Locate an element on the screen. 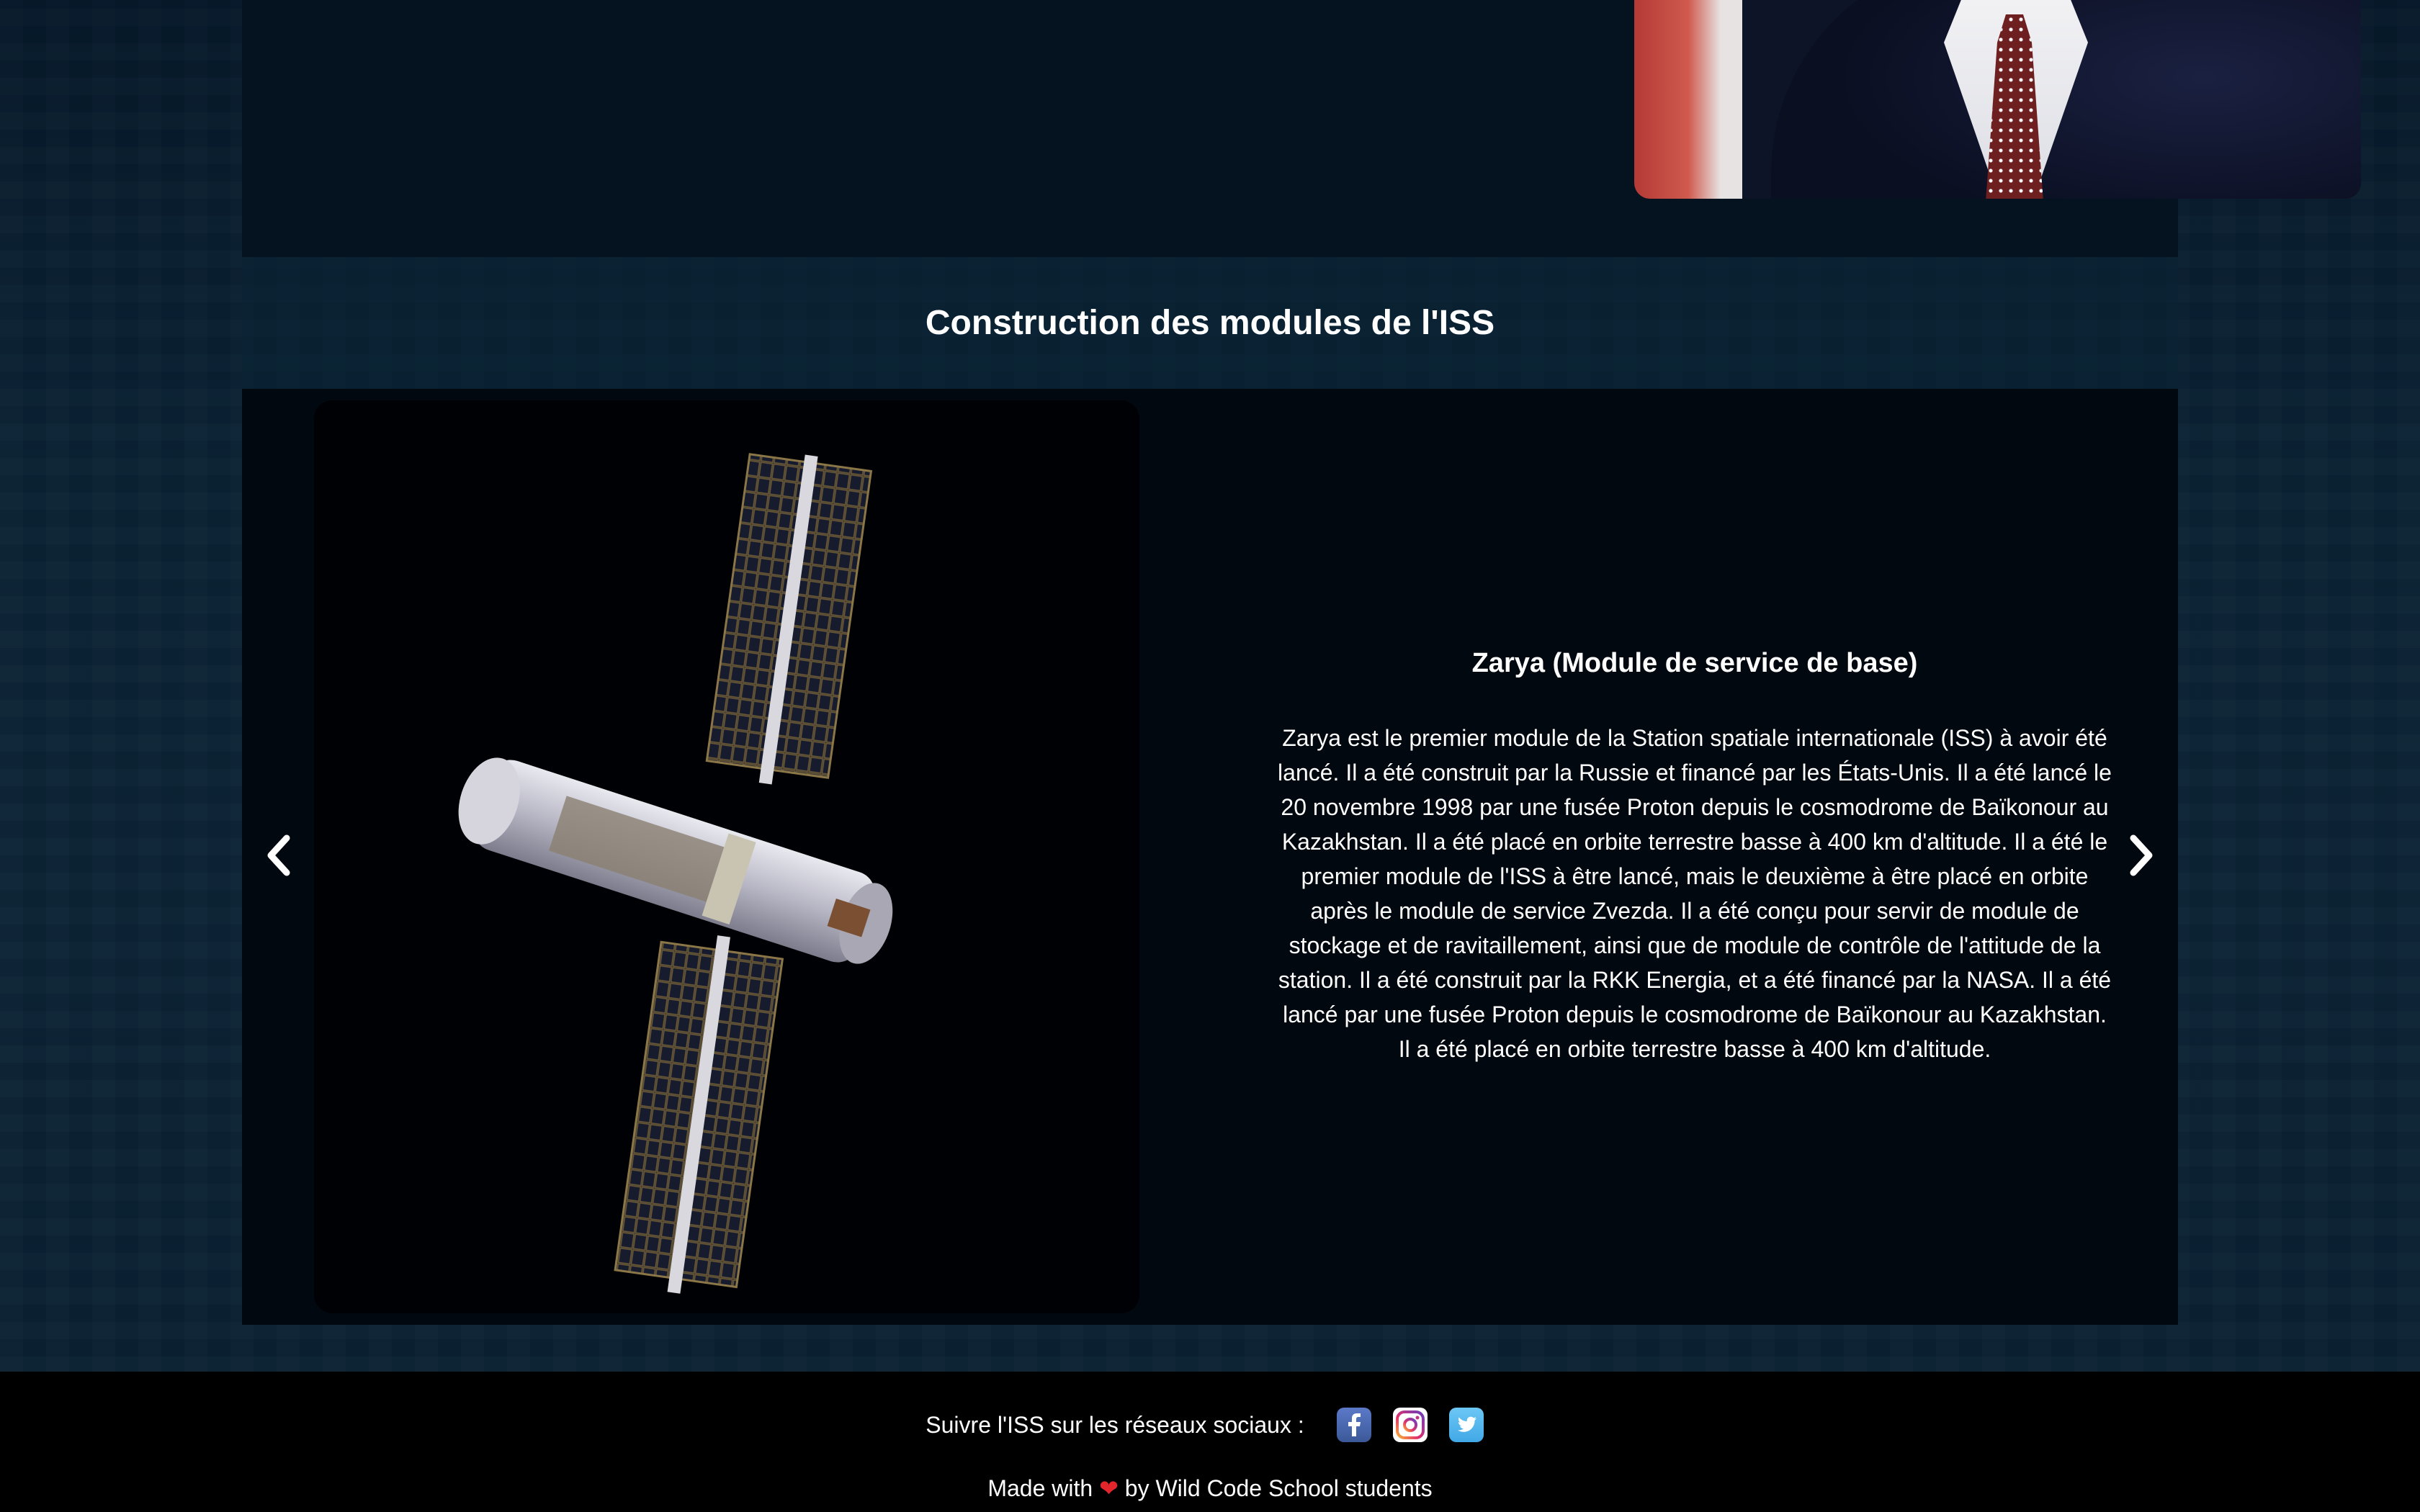 The image size is (2420, 1512). made-with-suffix: by Wild Code School students is located at coordinates (1278, 1488).